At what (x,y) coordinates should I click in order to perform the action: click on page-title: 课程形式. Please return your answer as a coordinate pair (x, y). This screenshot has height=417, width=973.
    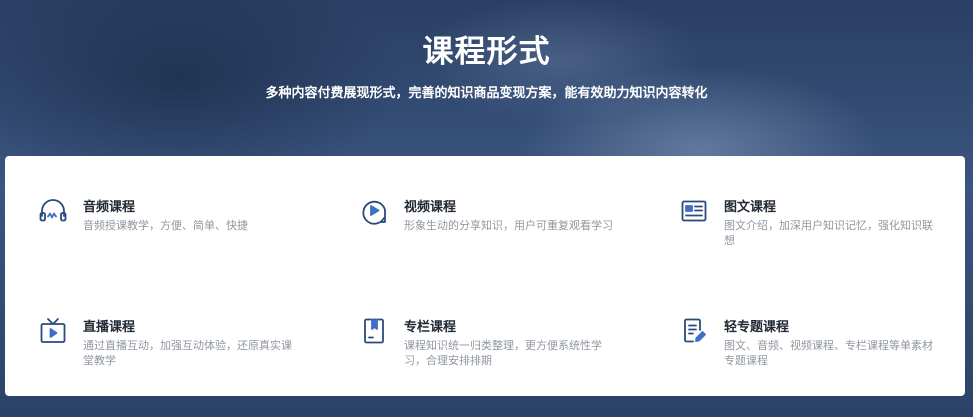
    Looking at the image, I should click on (486, 52).